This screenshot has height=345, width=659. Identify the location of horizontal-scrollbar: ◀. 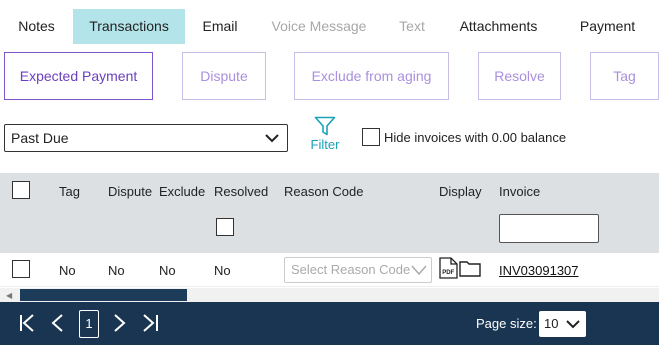
(329, 295).